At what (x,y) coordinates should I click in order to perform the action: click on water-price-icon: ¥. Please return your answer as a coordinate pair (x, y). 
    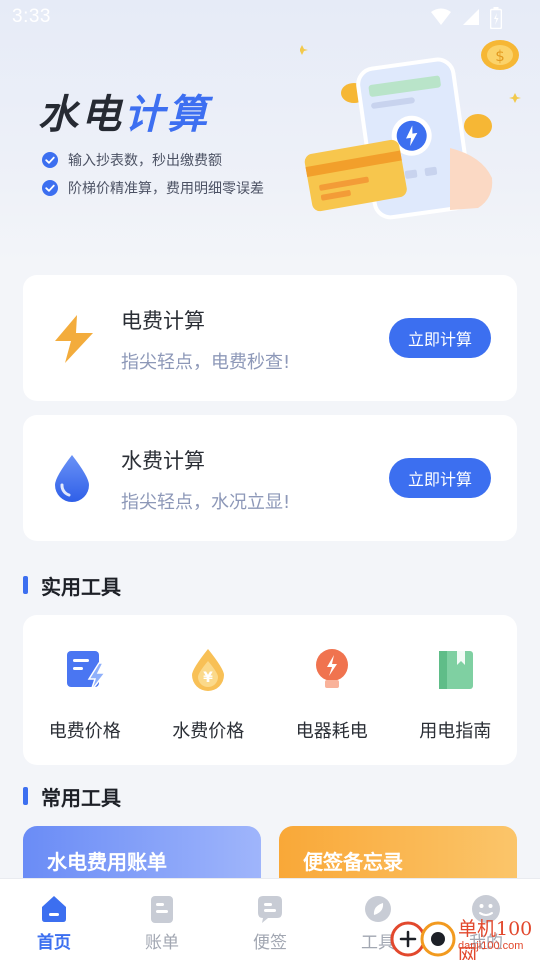
    Looking at the image, I should click on (208, 670).